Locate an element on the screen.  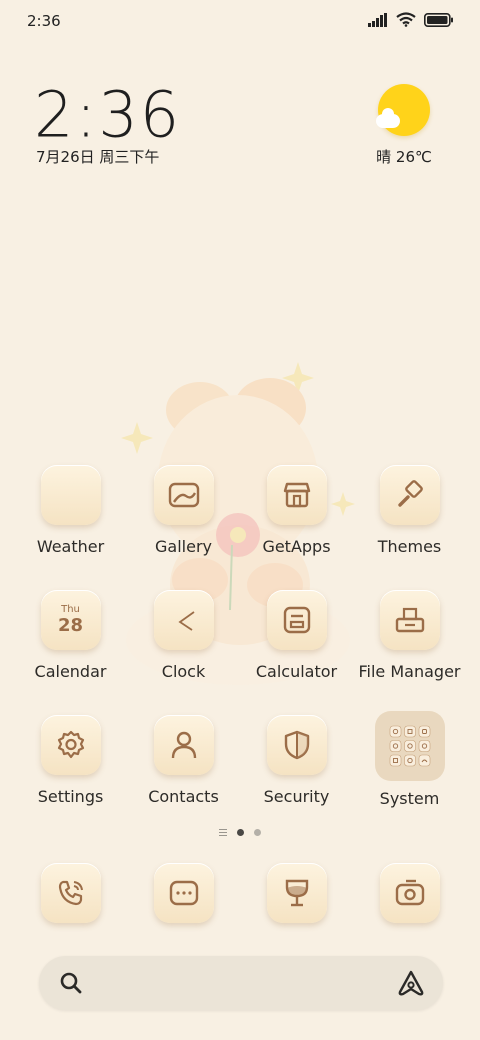
phone-icon is located at coordinates (70, 893).